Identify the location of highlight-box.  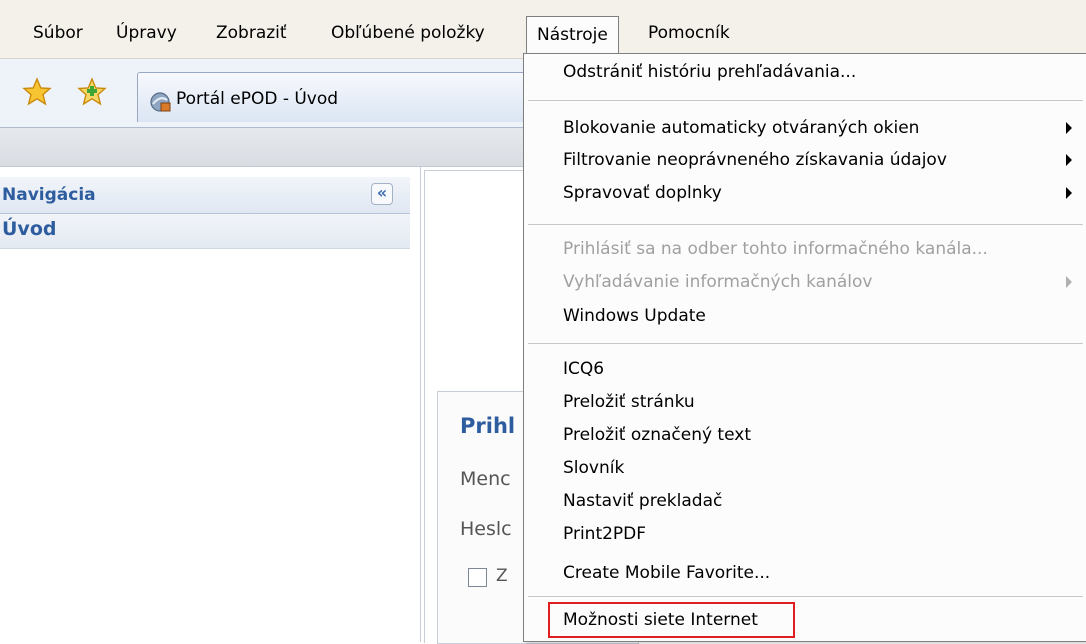
(671, 620).